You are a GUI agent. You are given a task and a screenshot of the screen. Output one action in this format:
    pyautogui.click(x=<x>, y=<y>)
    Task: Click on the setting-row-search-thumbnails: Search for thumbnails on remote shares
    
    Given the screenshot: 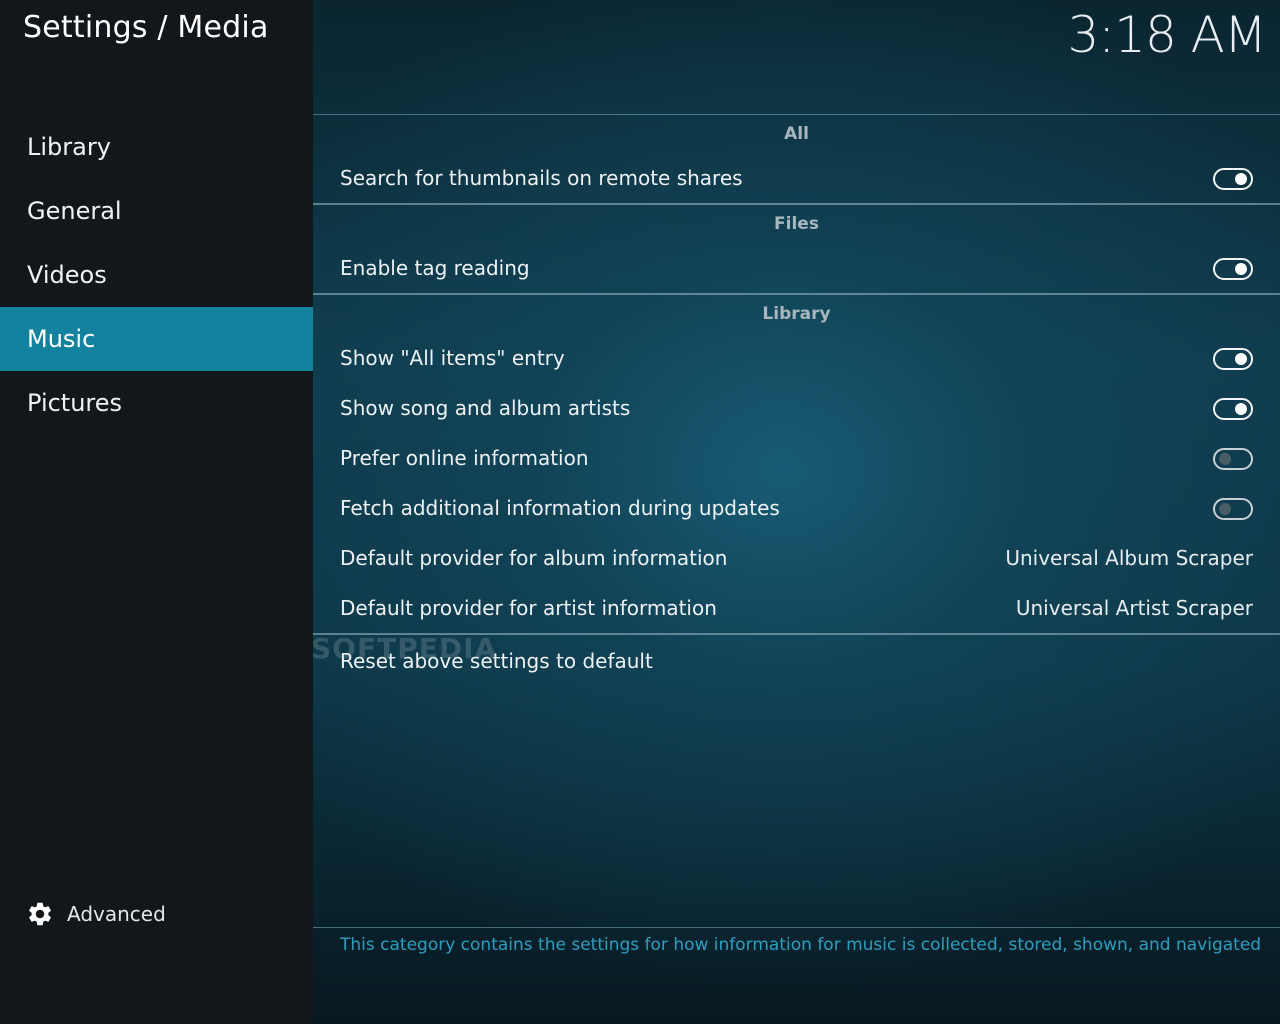 What is the action you would take?
    pyautogui.click(x=796, y=178)
    